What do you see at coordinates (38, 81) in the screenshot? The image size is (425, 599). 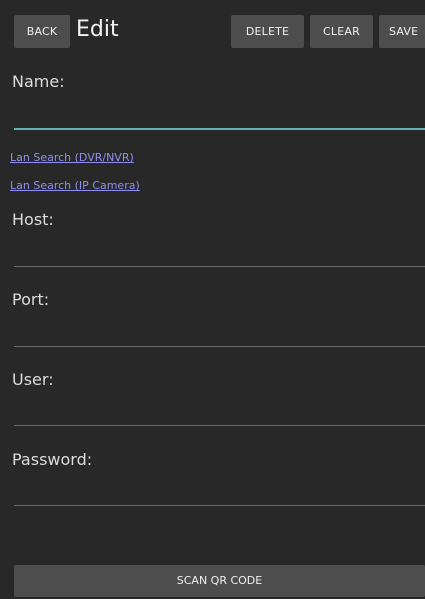 I see `name-label: Name:` at bounding box center [38, 81].